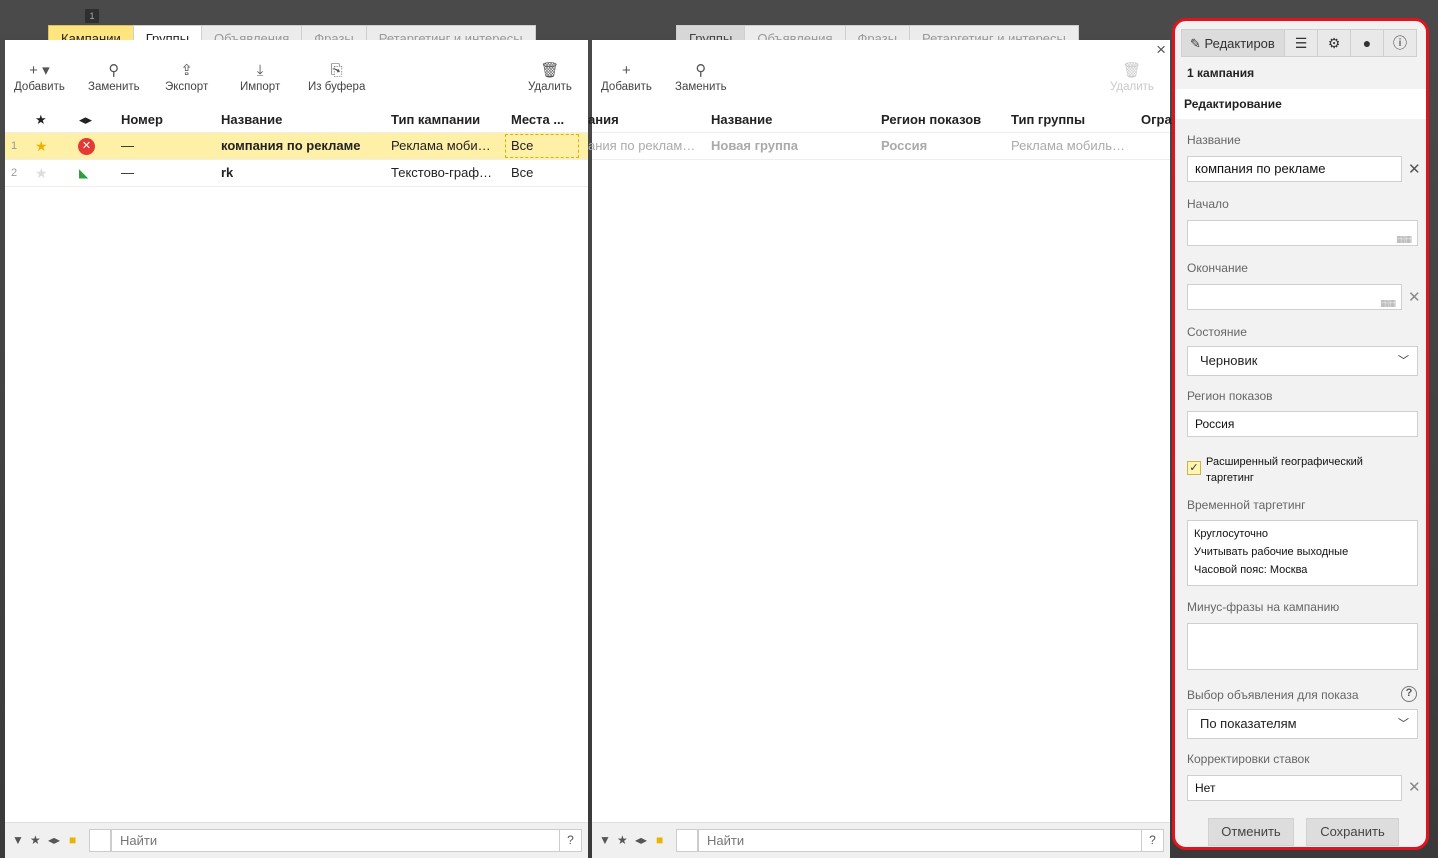 Image resolution: width=1438 pixels, height=858 pixels. I want to click on clipboard-icon: ⎘, so click(336, 70).